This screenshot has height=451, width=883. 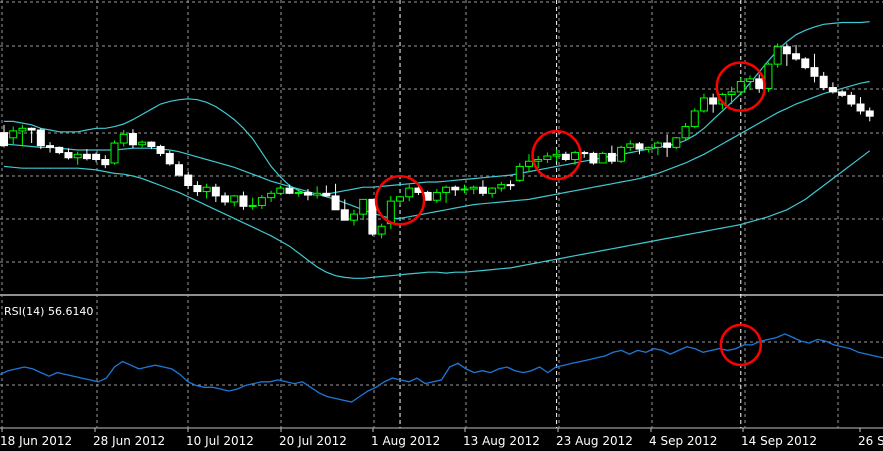 What do you see at coordinates (779, 441) in the screenshot?
I see `x-tick-label: 14 Sep 2012` at bounding box center [779, 441].